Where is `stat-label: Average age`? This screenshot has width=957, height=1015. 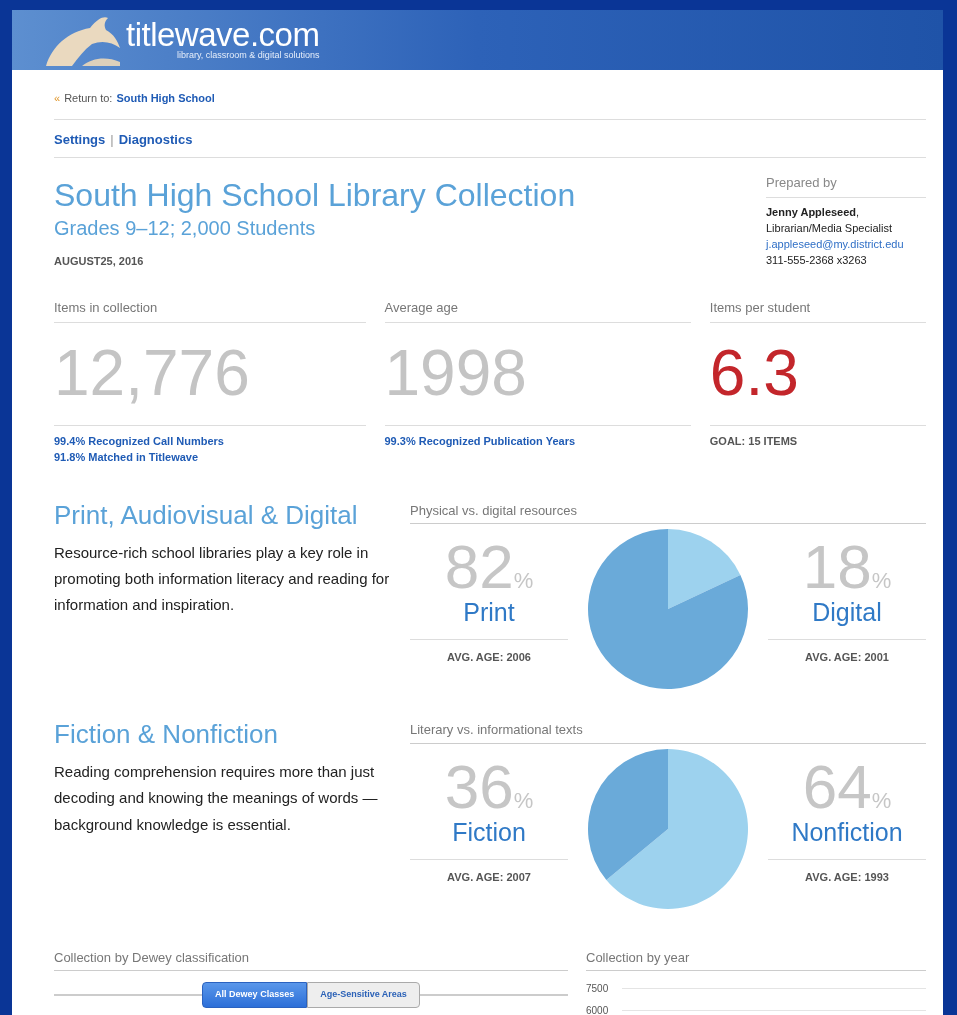
stat-label: Average age is located at coordinates (537, 310).